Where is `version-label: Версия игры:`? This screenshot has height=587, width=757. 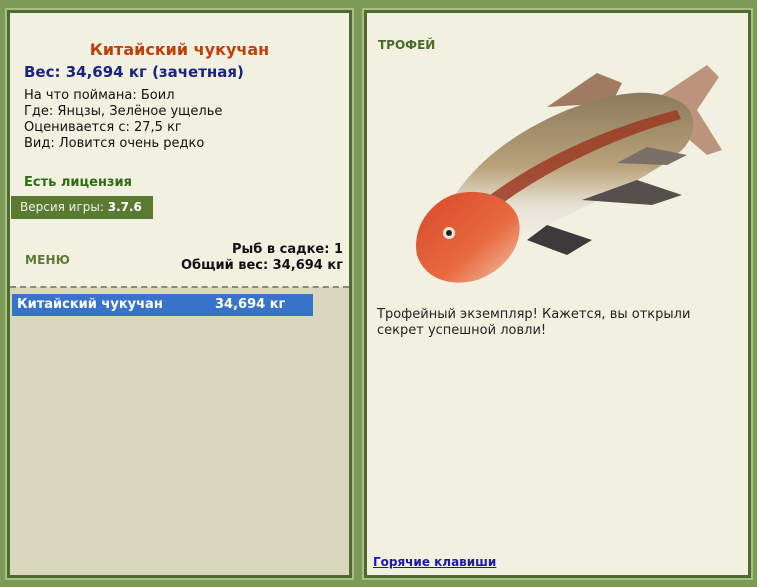 version-label: Версия игры: is located at coordinates (62, 207).